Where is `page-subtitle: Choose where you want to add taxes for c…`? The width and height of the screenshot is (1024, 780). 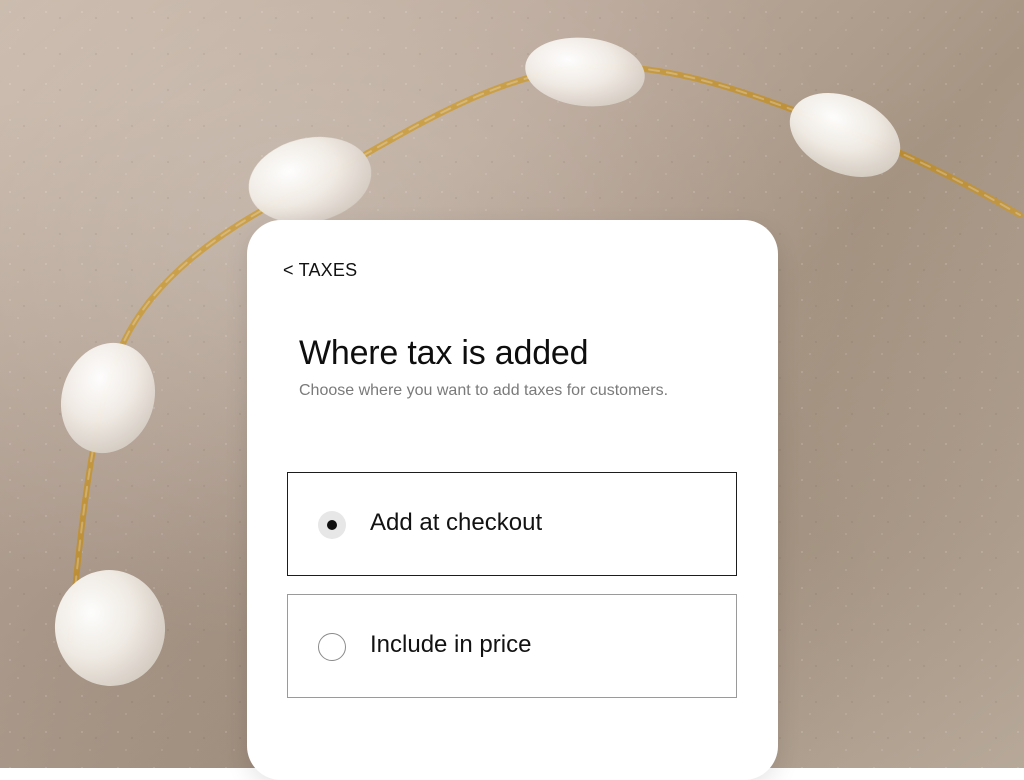
page-subtitle: Choose where you want to add taxes for c… is located at coordinates (484, 390).